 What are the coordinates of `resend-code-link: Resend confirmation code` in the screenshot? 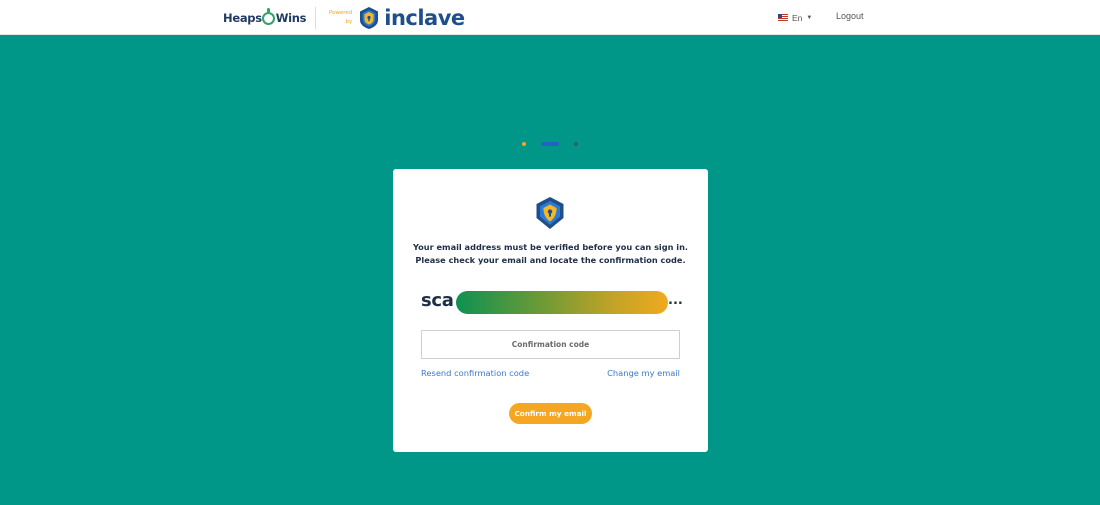 It's located at (475, 373).